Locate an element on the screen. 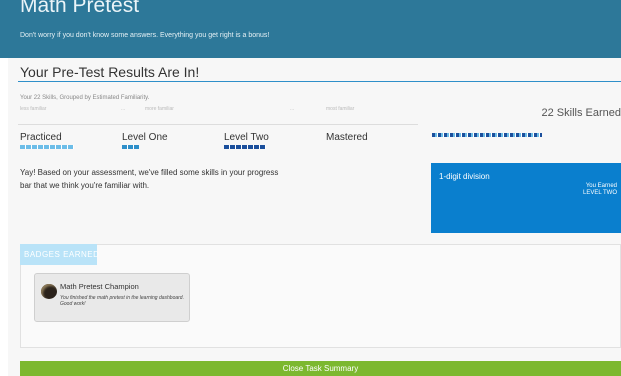  badge-medal-icon is located at coordinates (49, 291).